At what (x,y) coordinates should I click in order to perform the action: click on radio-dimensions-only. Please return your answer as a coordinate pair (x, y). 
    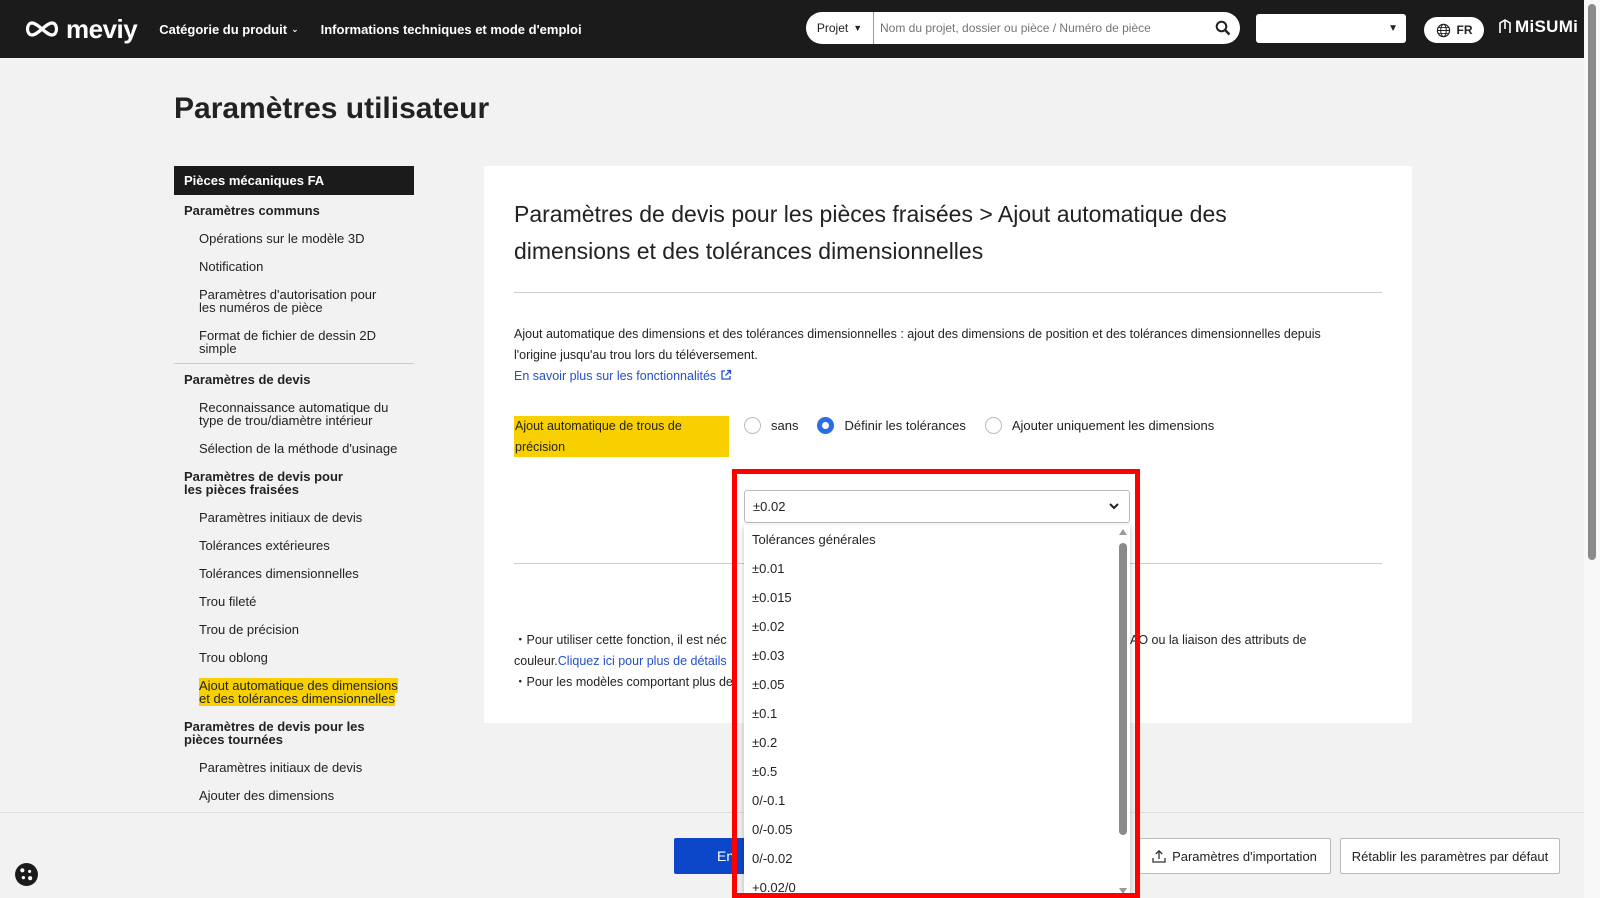
    Looking at the image, I should click on (993, 425).